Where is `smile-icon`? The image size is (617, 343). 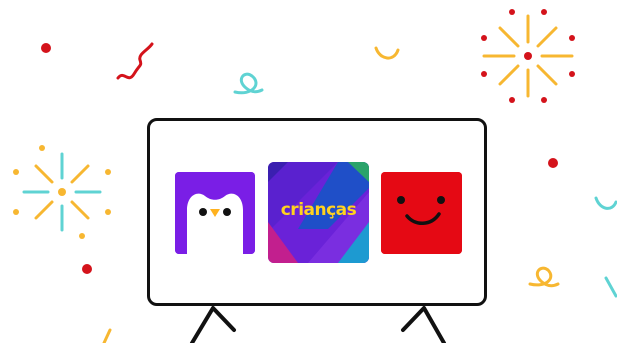
smile-icon is located at coordinates (421, 213).